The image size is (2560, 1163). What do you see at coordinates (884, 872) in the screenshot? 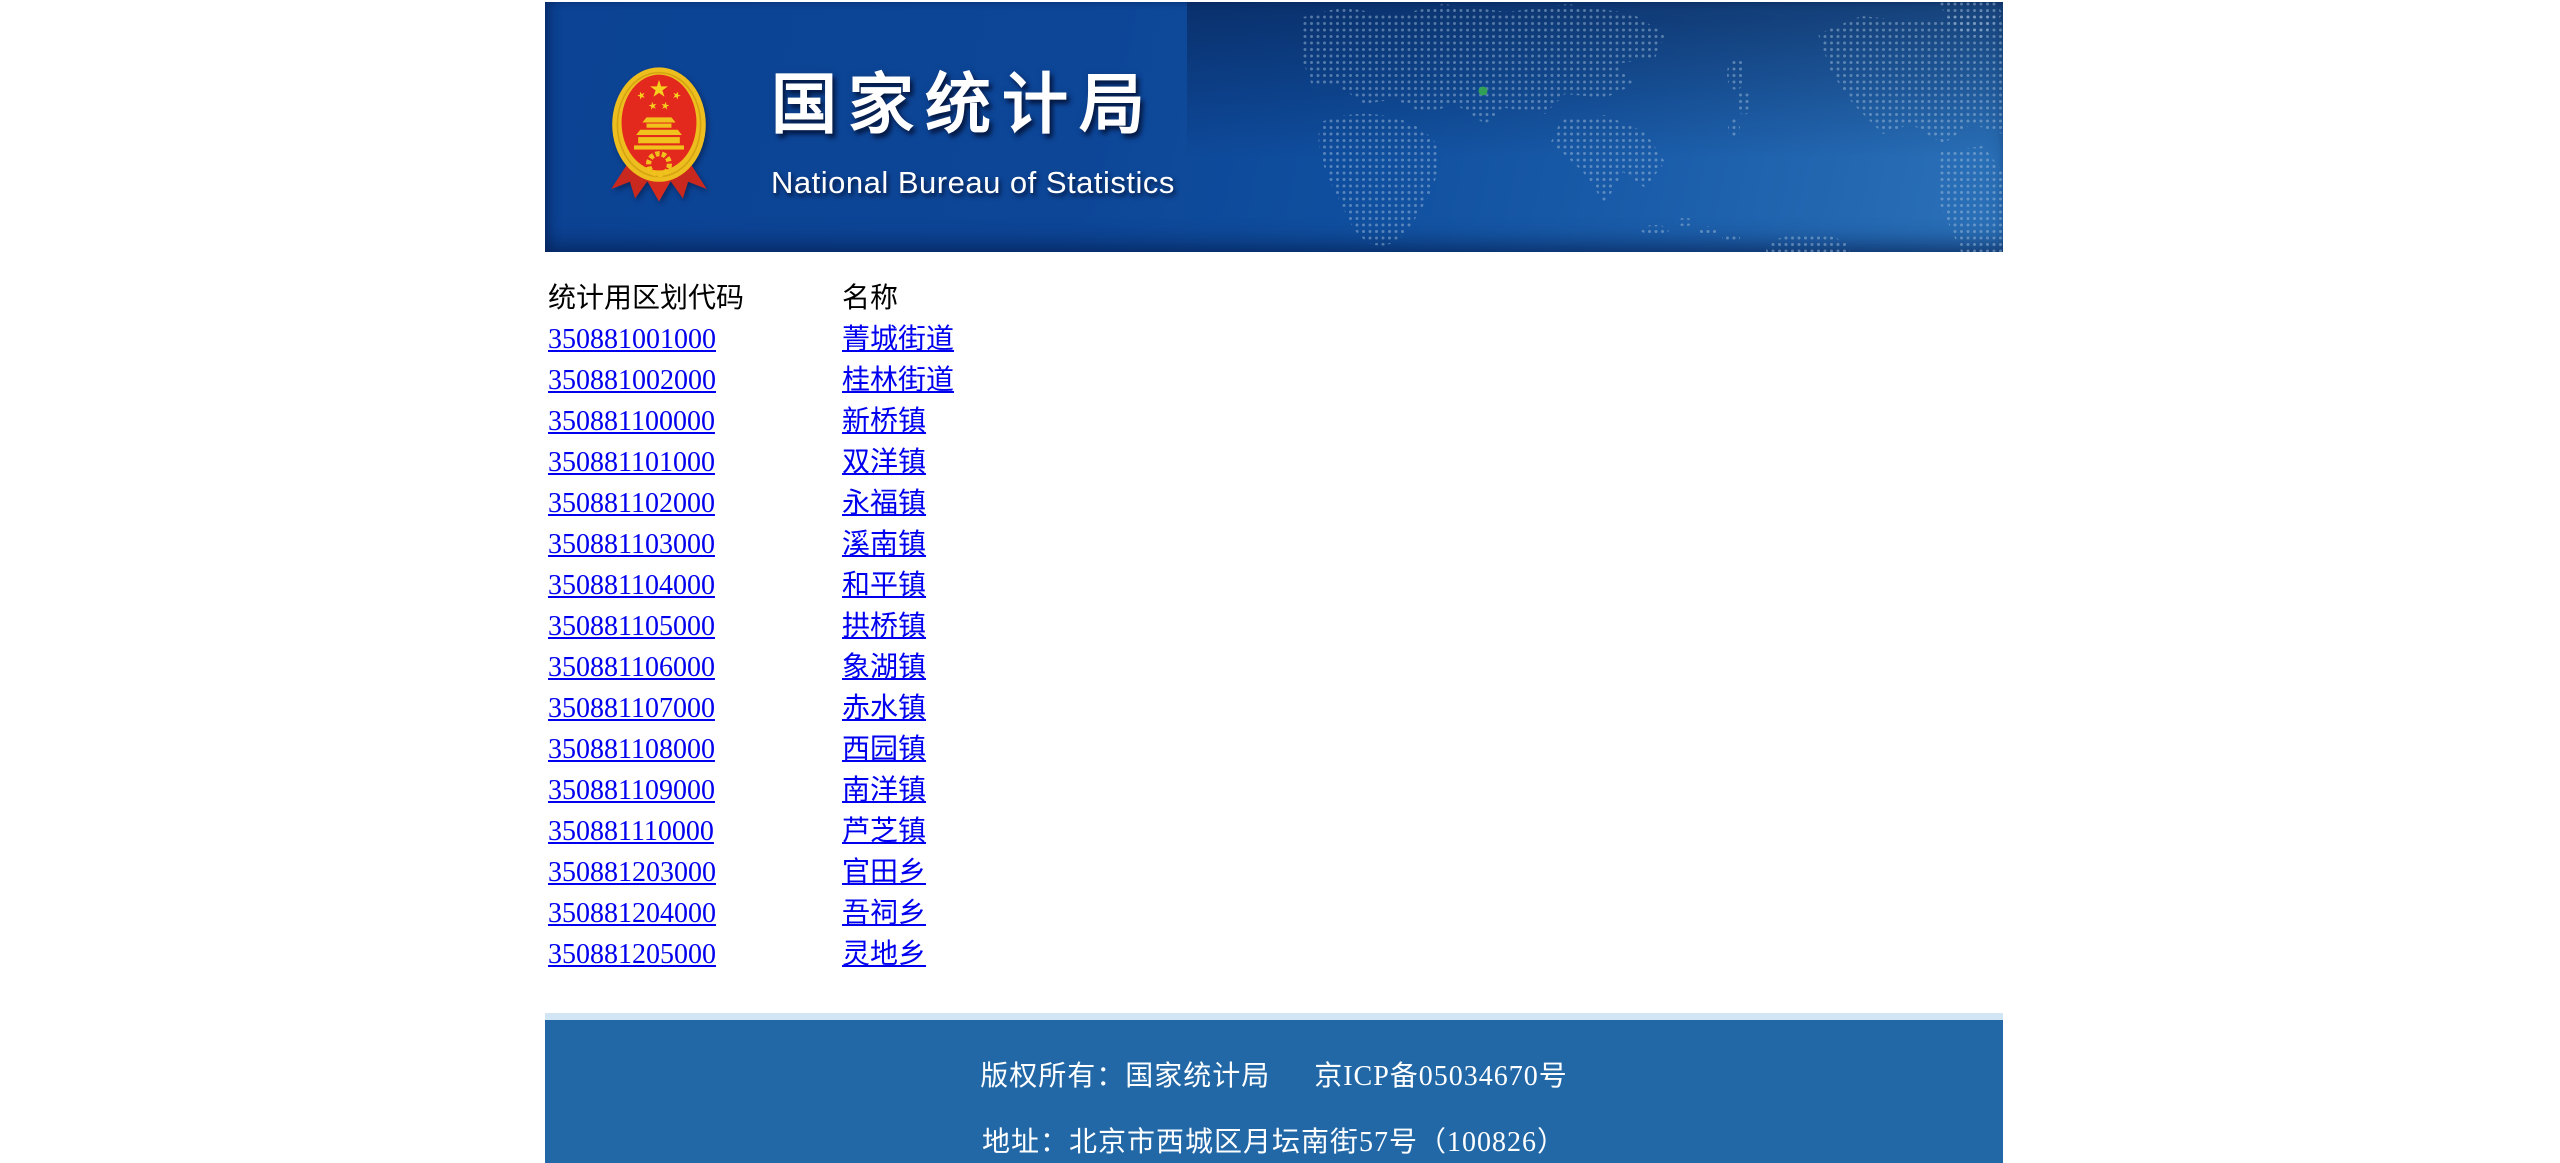
I see `division-name-link: 官田乡` at bounding box center [884, 872].